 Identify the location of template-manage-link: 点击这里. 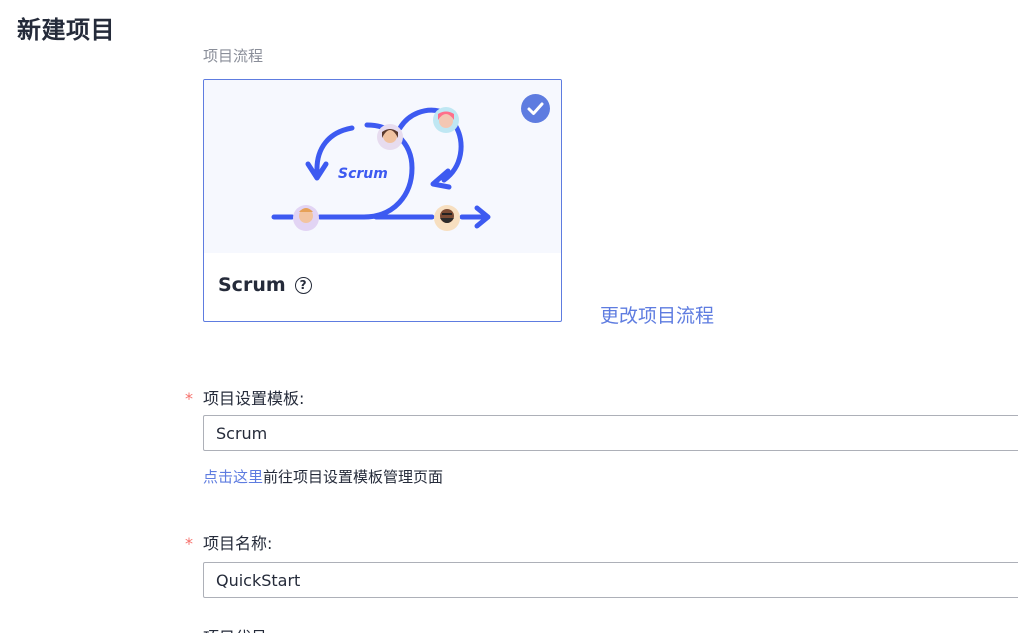
(233, 477).